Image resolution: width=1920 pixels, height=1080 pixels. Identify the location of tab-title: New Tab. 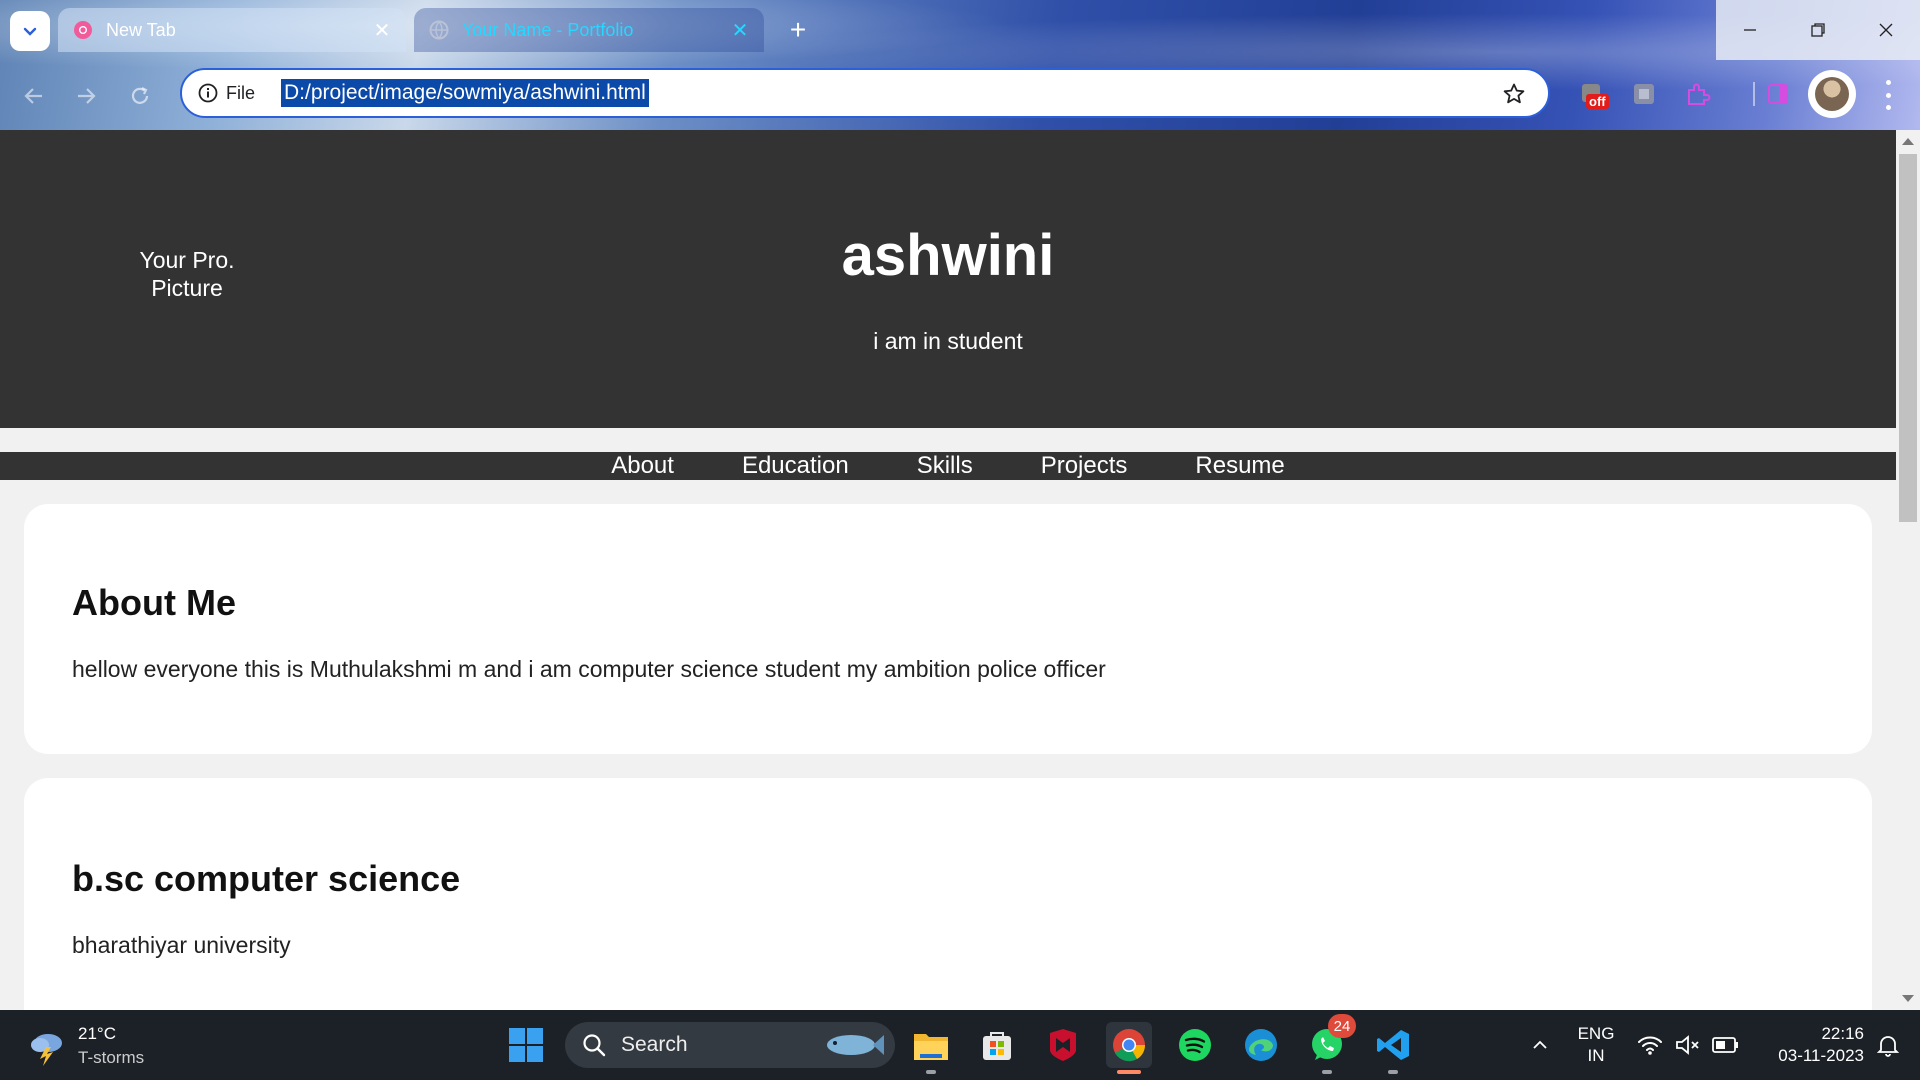
(141, 29).